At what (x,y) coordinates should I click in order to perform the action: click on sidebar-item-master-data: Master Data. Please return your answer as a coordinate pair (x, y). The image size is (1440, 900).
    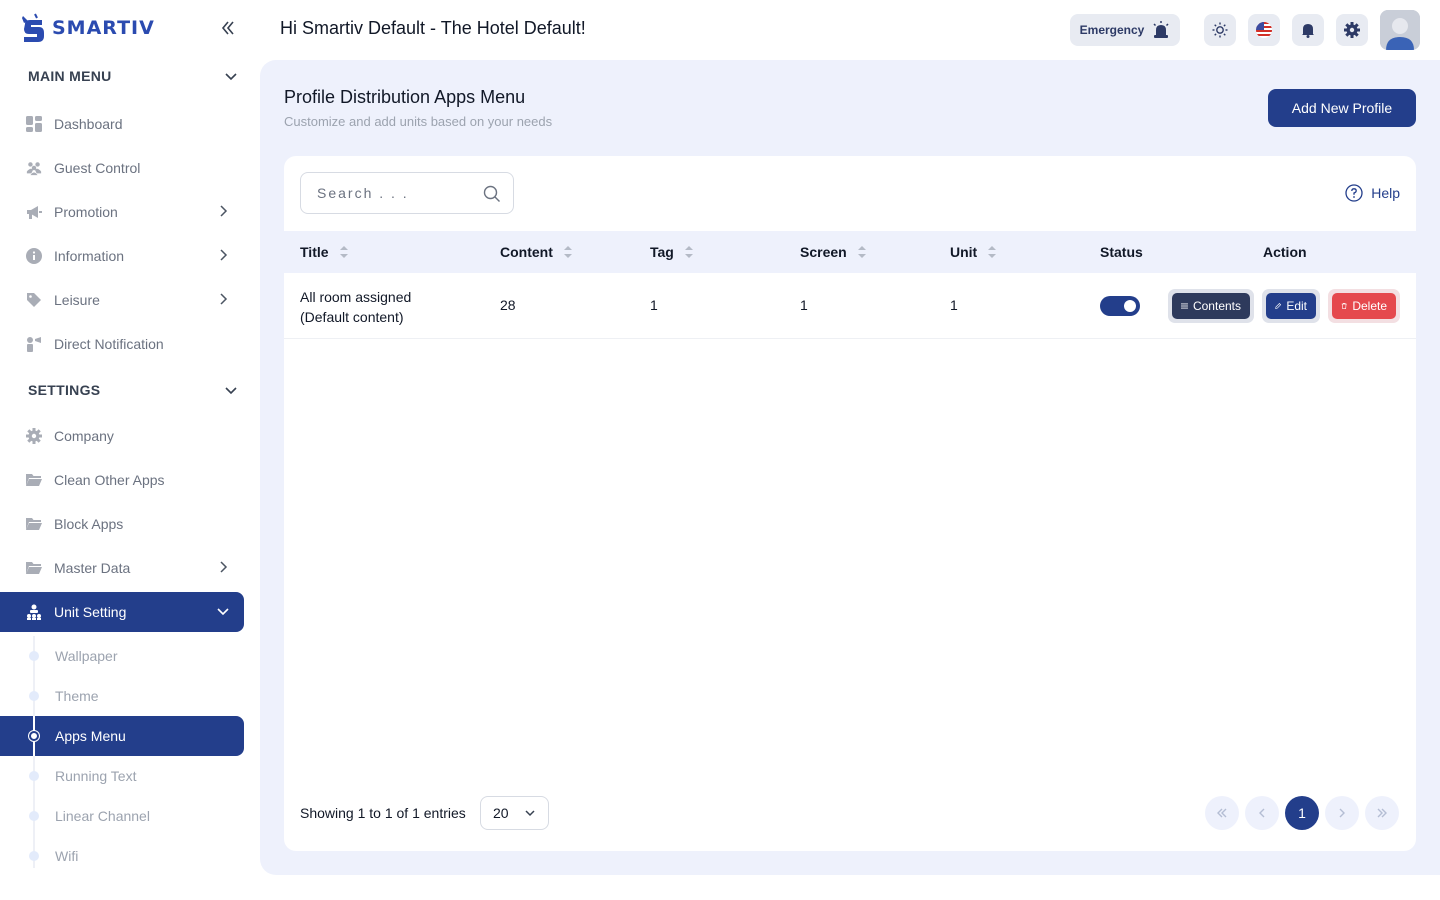
    Looking at the image, I should click on (122, 568).